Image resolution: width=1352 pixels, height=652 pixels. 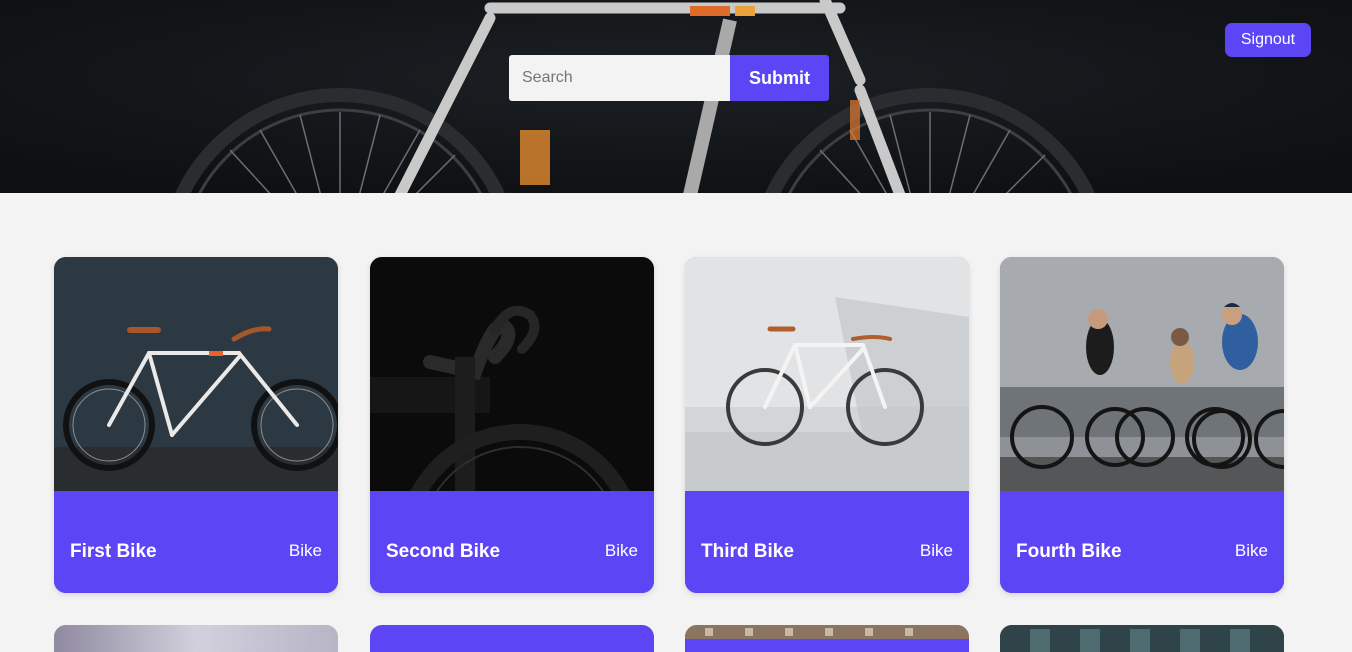 I want to click on bike-card: Second Bike Bike, so click(x=512, y=425).